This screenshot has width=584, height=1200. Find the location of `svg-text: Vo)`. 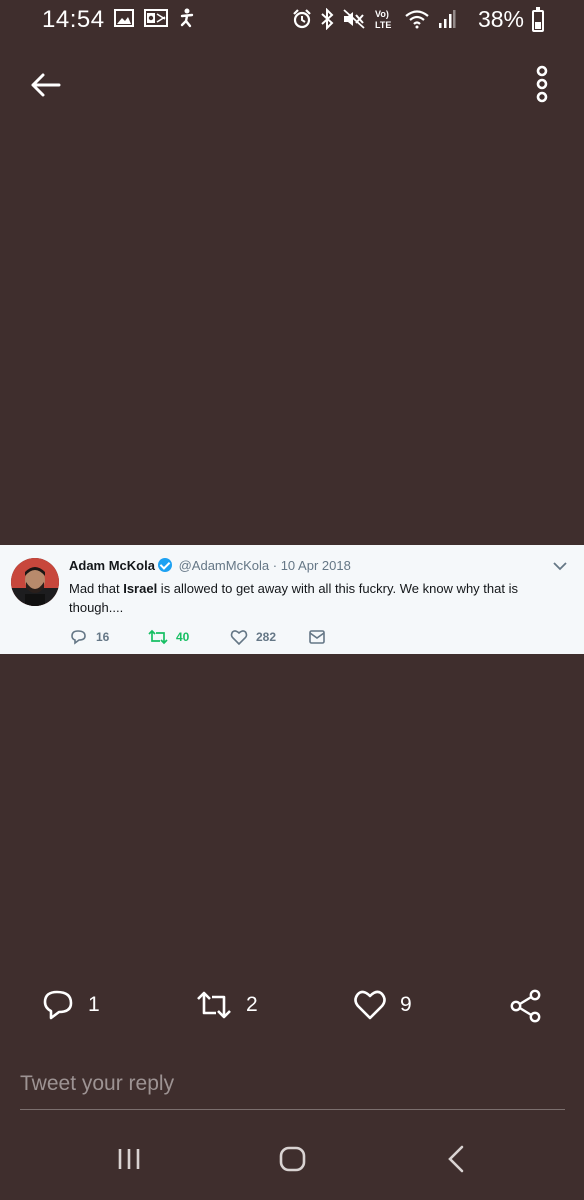

svg-text: Vo) is located at coordinates (382, 14).